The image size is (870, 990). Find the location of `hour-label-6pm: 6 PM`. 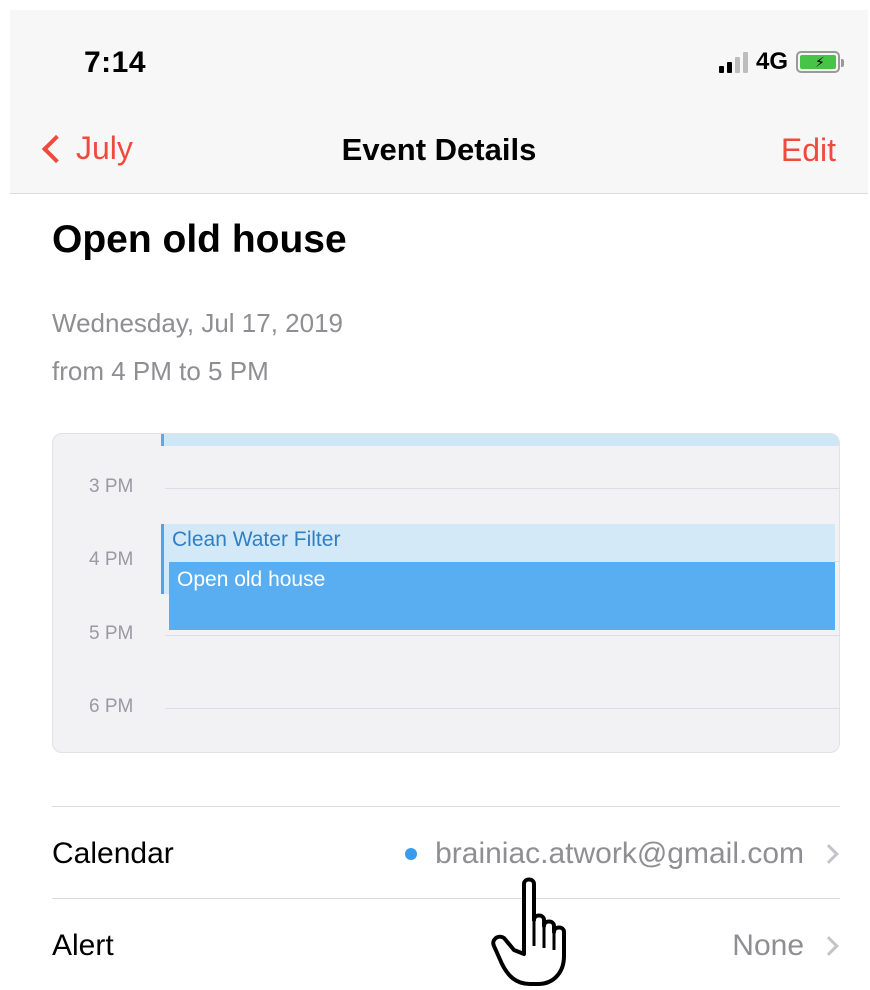

hour-label-6pm: 6 PM is located at coordinates (111, 706).